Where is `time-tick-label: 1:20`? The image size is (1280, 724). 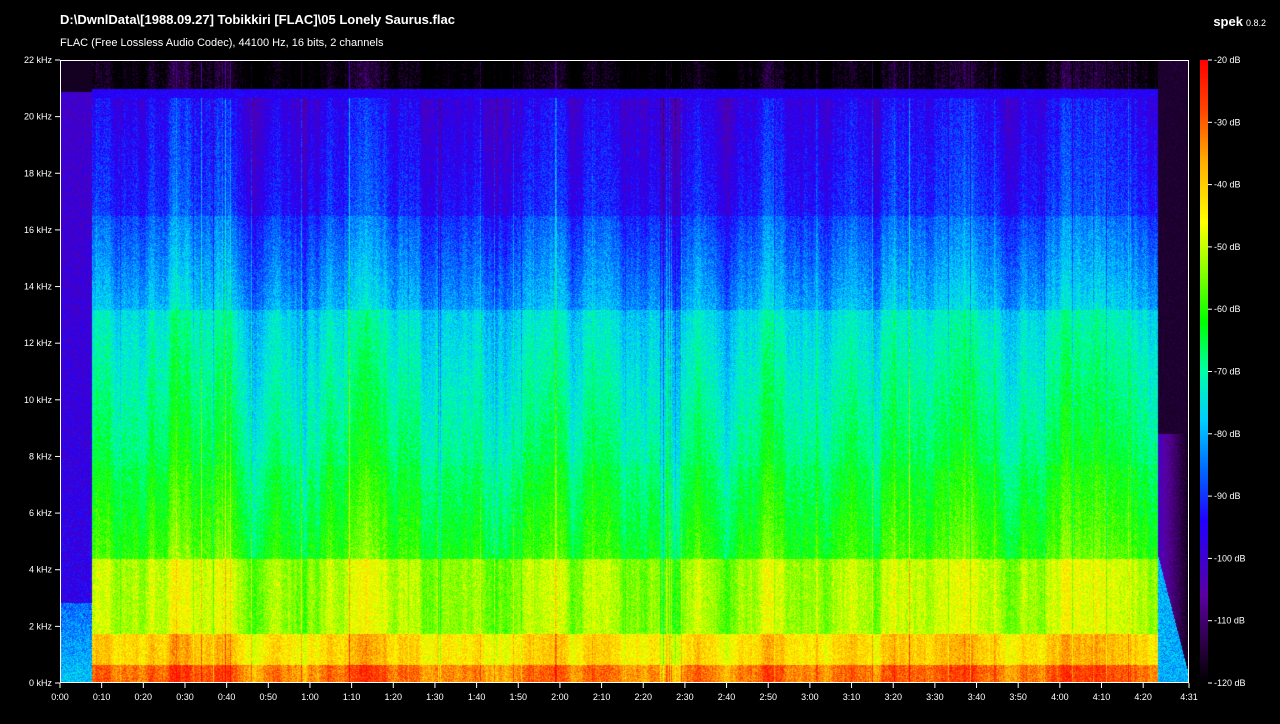
time-tick-label: 1:20 is located at coordinates (394, 697).